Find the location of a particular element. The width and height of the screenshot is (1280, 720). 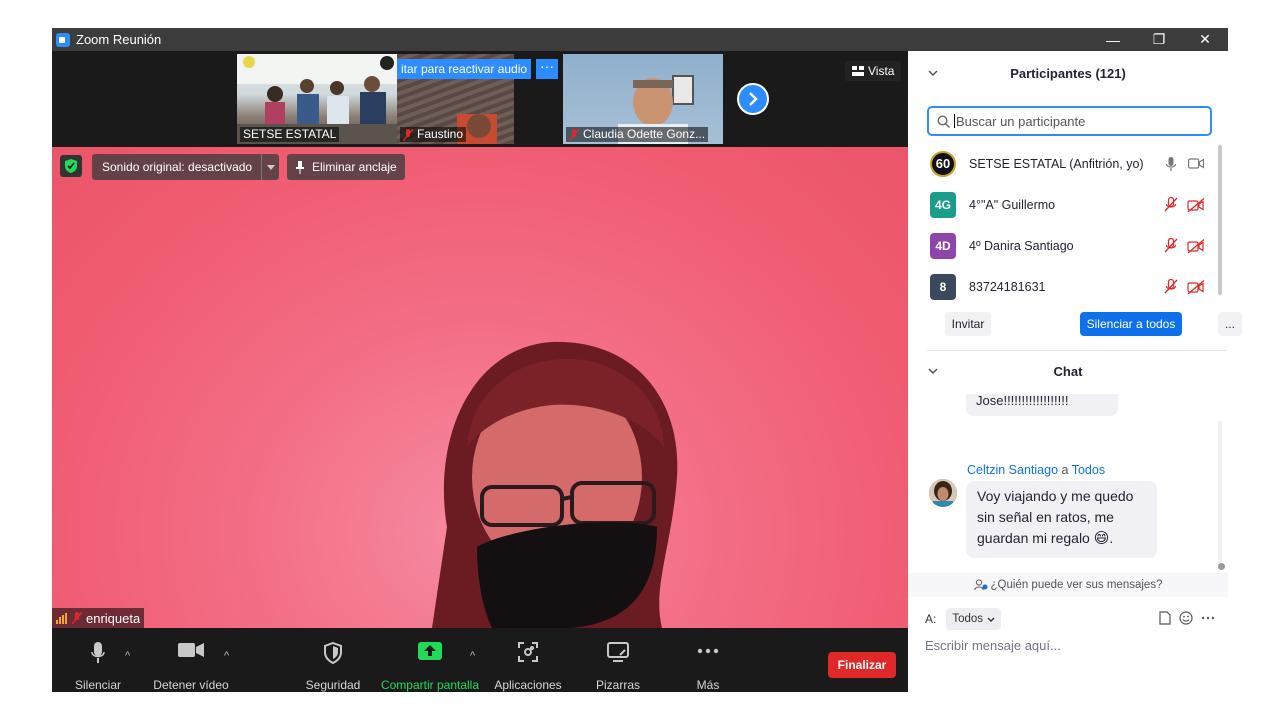

participant-row: 8 83724181631 is located at coordinates (1068, 286).